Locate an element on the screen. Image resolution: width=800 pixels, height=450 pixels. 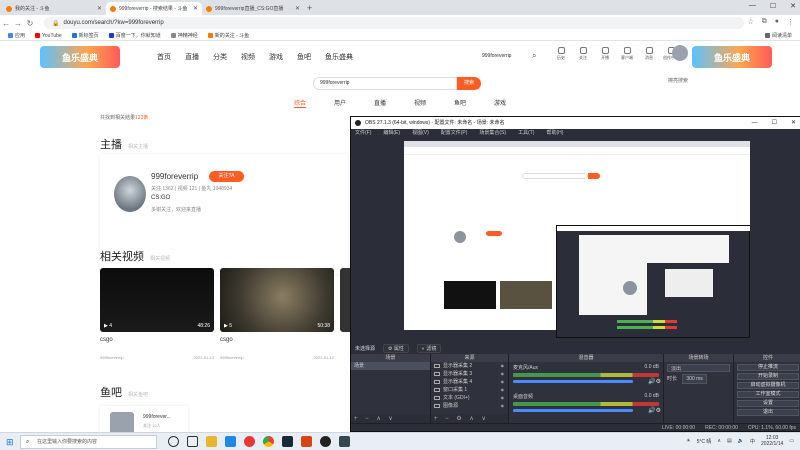
search-input: 999foreverrip is located at coordinates (385, 83).